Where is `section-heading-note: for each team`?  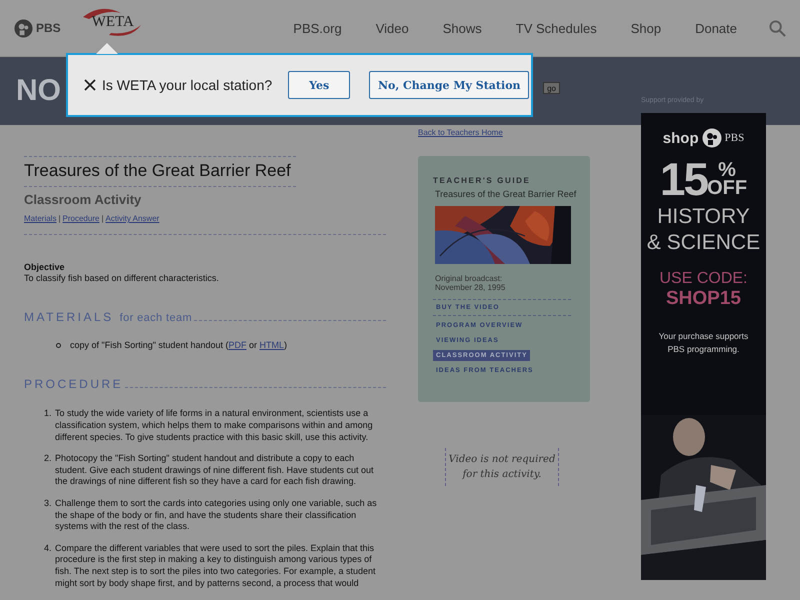 section-heading-note: for each team is located at coordinates (156, 318).